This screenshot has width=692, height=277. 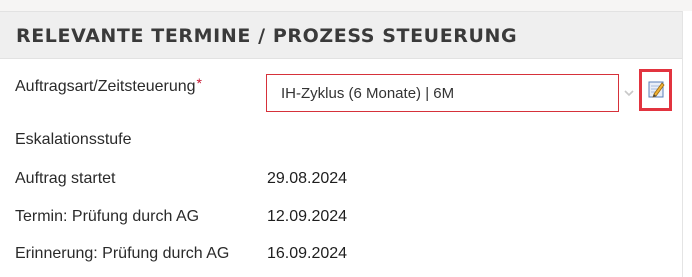 I want to click on auftrag-startet-value: 29.08.2024, so click(x=307, y=178).